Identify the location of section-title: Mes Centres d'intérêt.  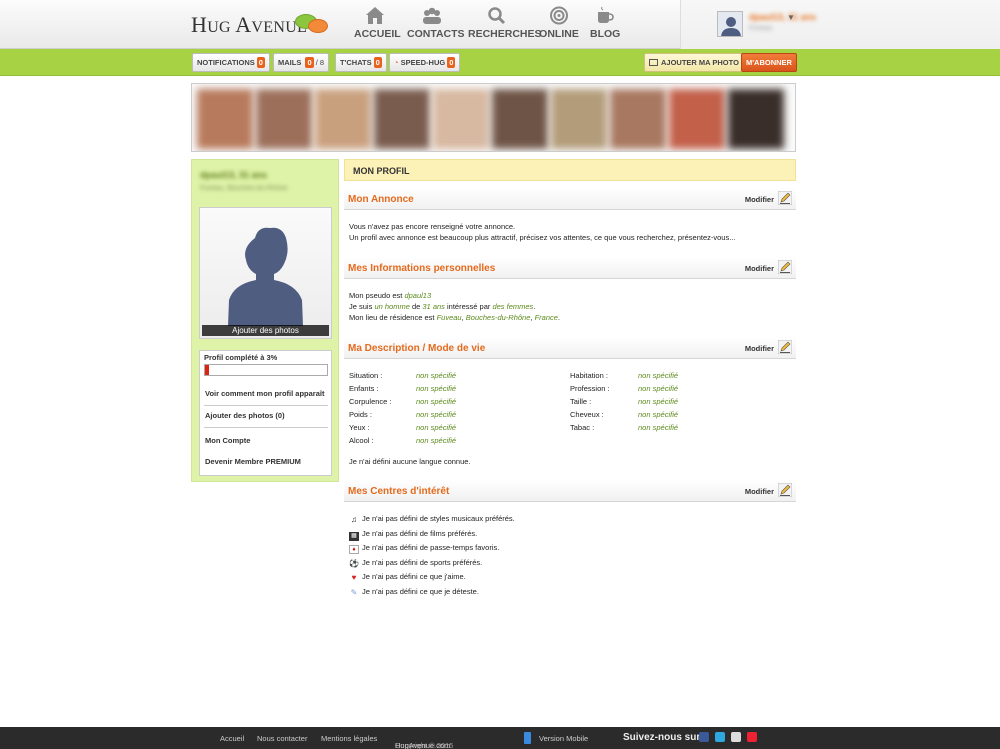
(399, 491).